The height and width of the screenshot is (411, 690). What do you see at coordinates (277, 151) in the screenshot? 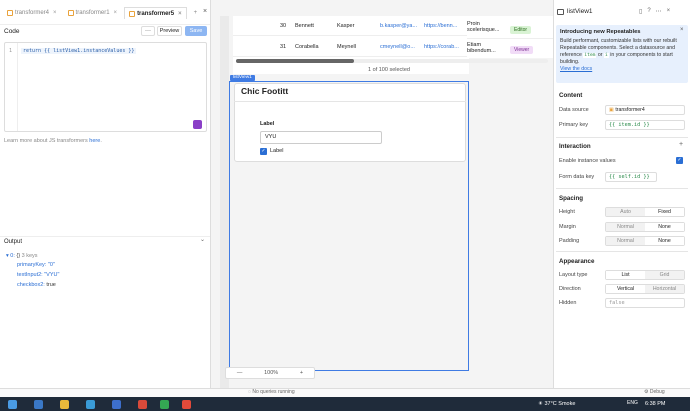
I see `checkbox-label: Label` at bounding box center [277, 151].